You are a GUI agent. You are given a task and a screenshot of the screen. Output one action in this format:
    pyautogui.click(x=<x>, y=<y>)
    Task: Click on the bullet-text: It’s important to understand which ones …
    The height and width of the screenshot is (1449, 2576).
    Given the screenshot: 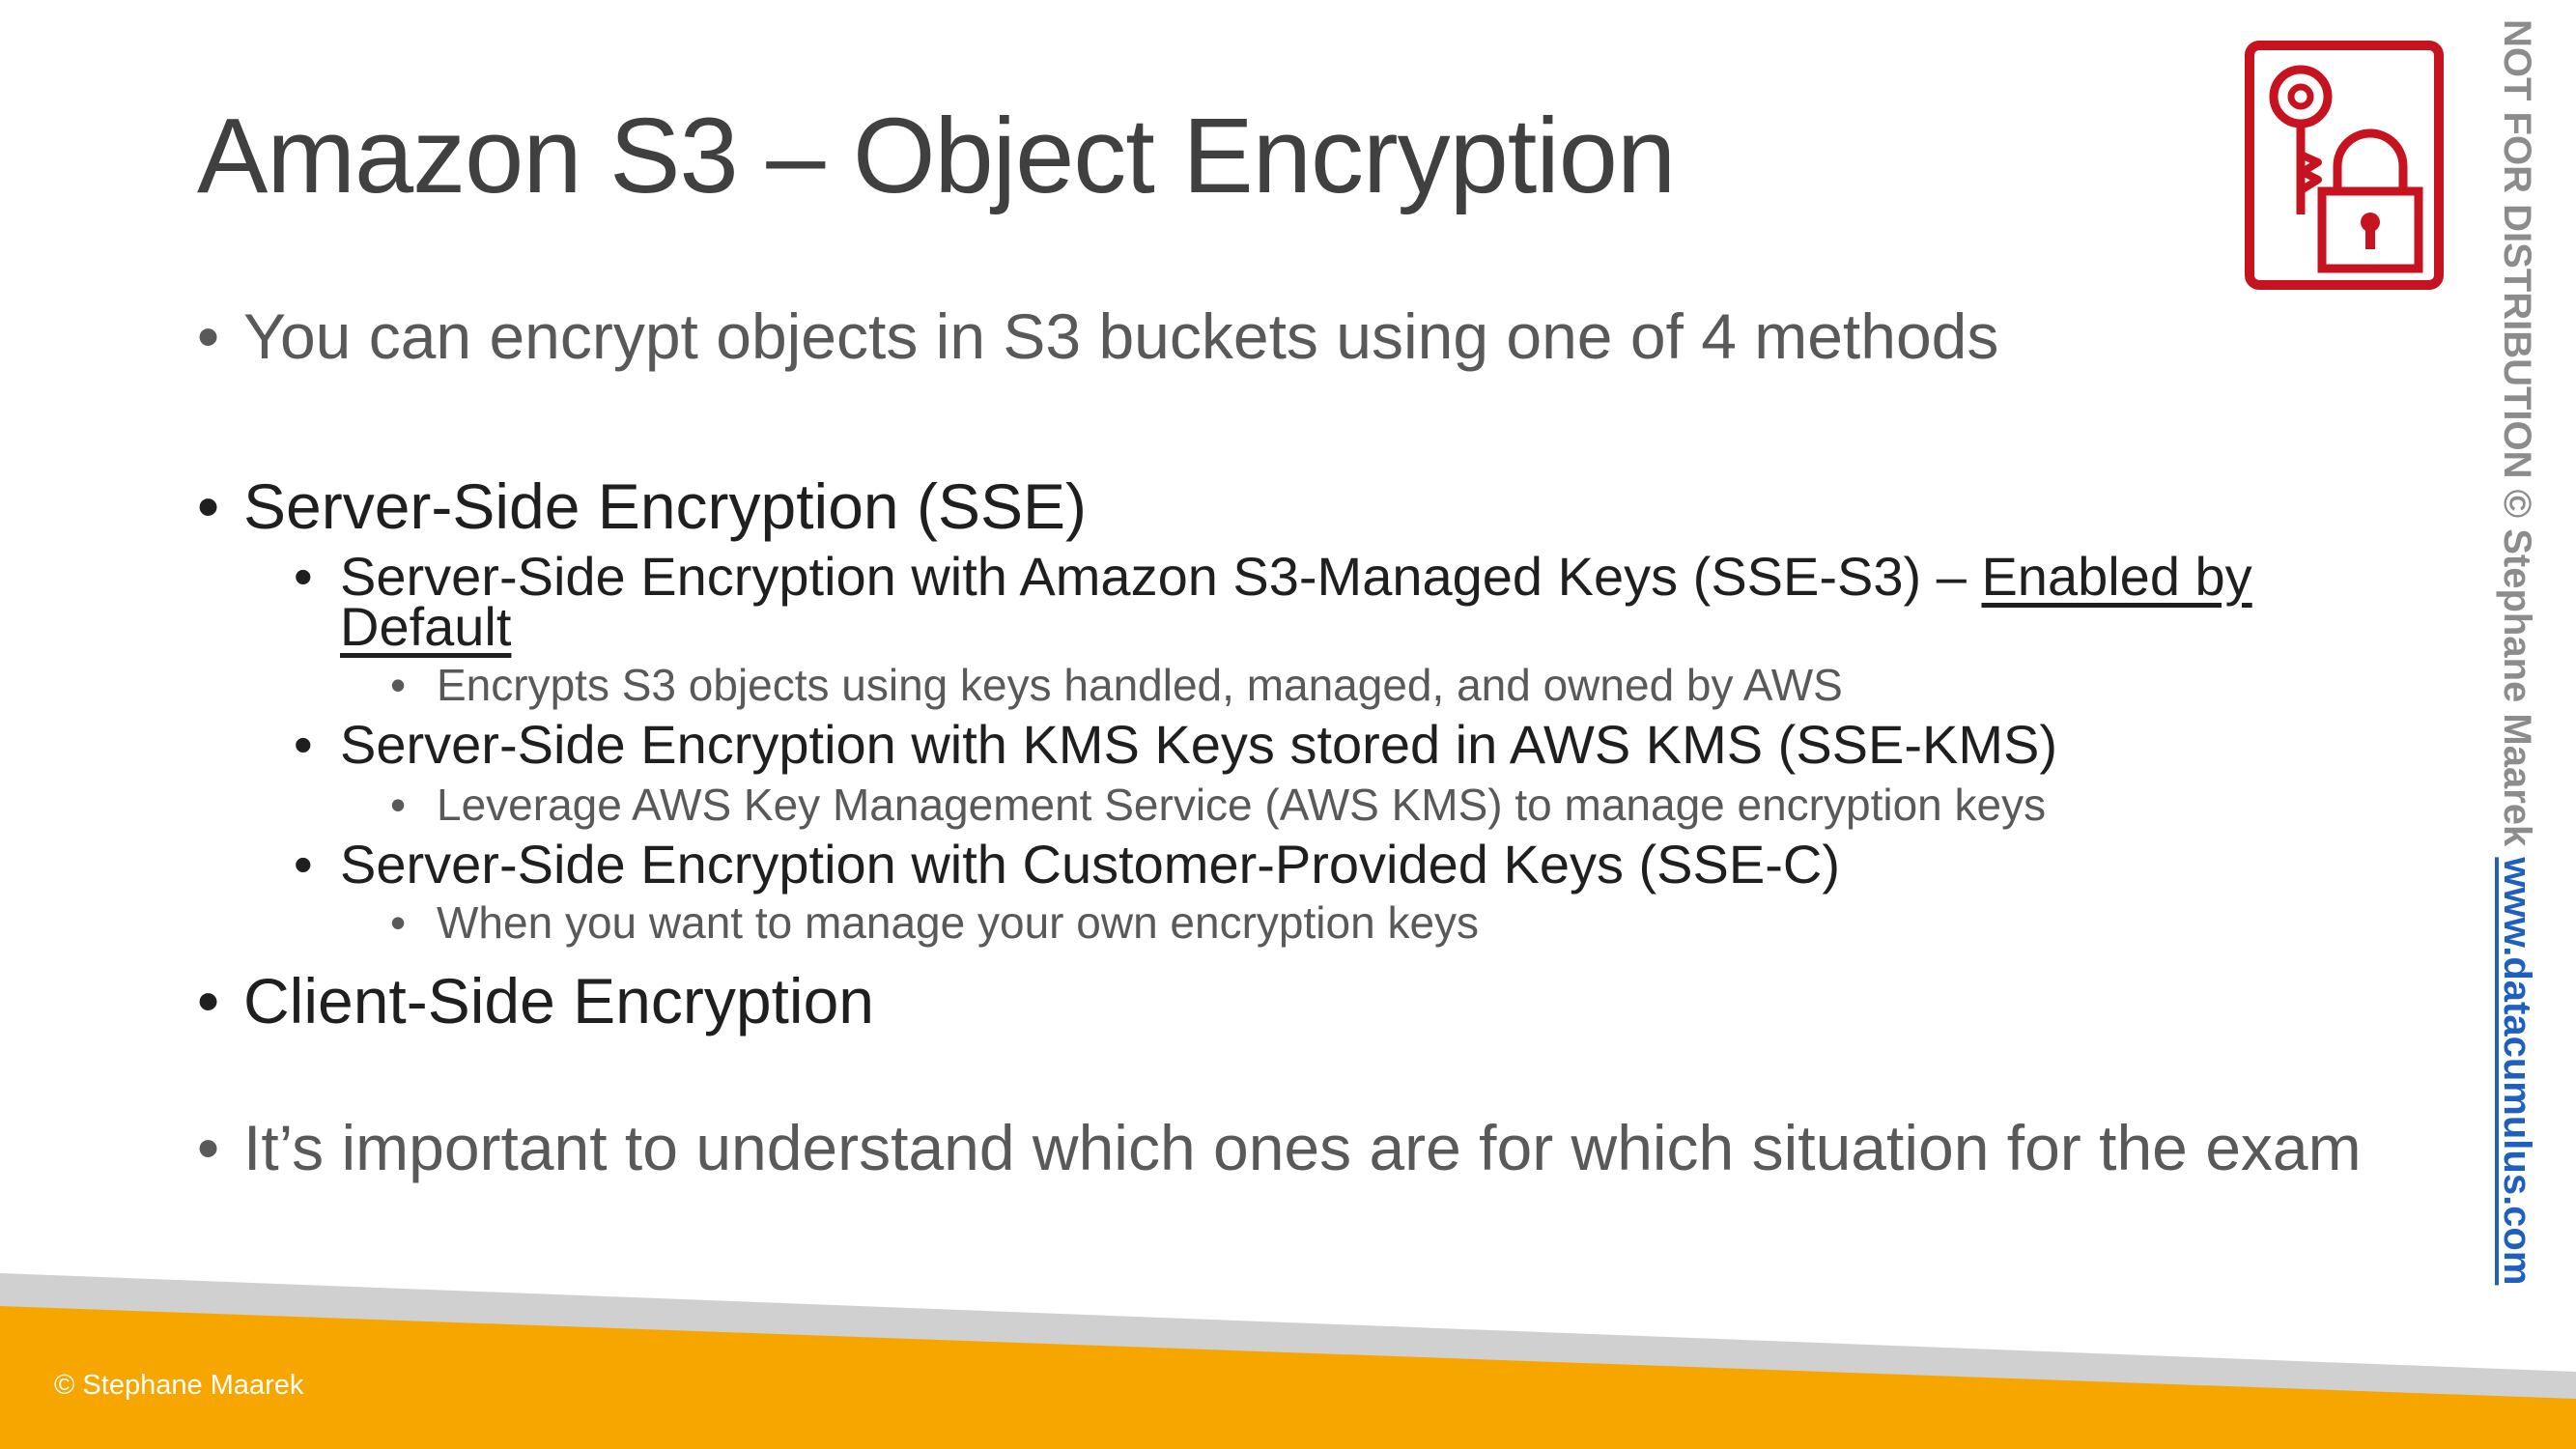 What is the action you would take?
    pyautogui.click(x=1302, y=1147)
    